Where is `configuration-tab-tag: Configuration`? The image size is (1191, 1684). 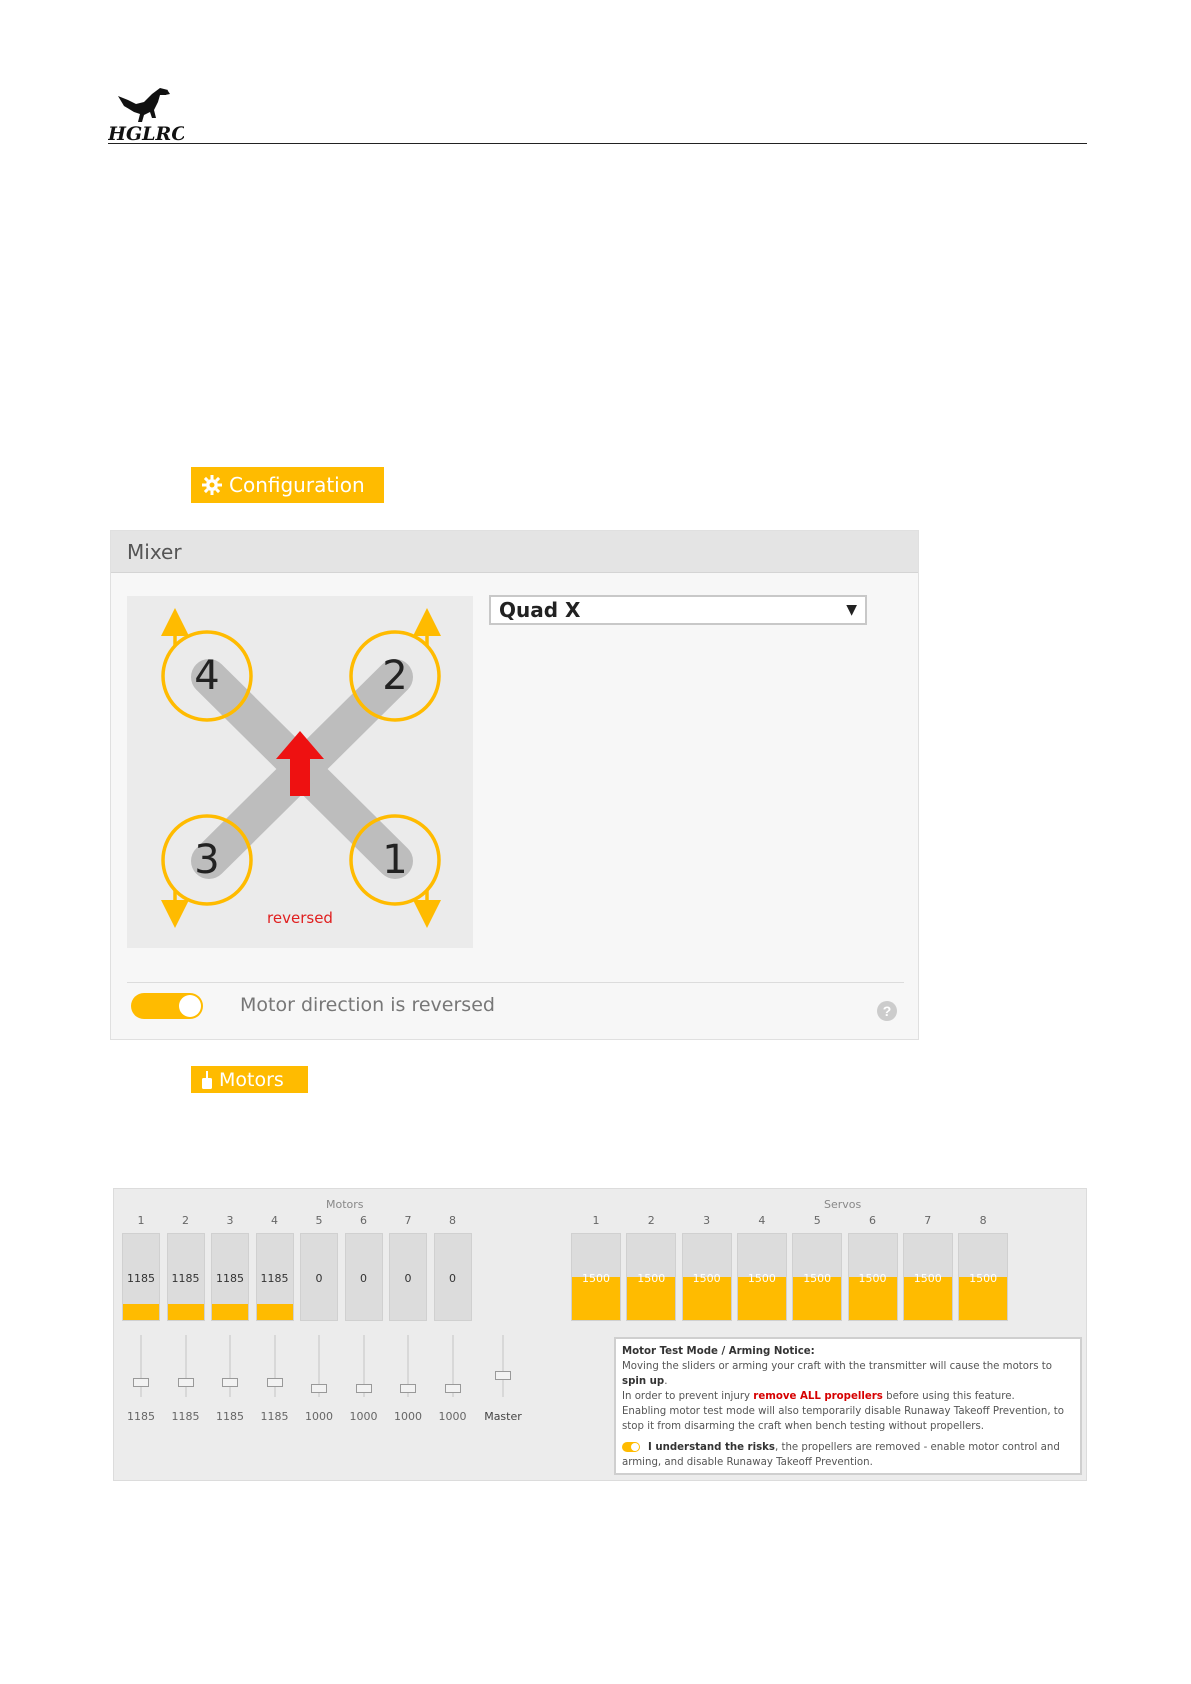 configuration-tab-tag: Configuration is located at coordinates (287, 485).